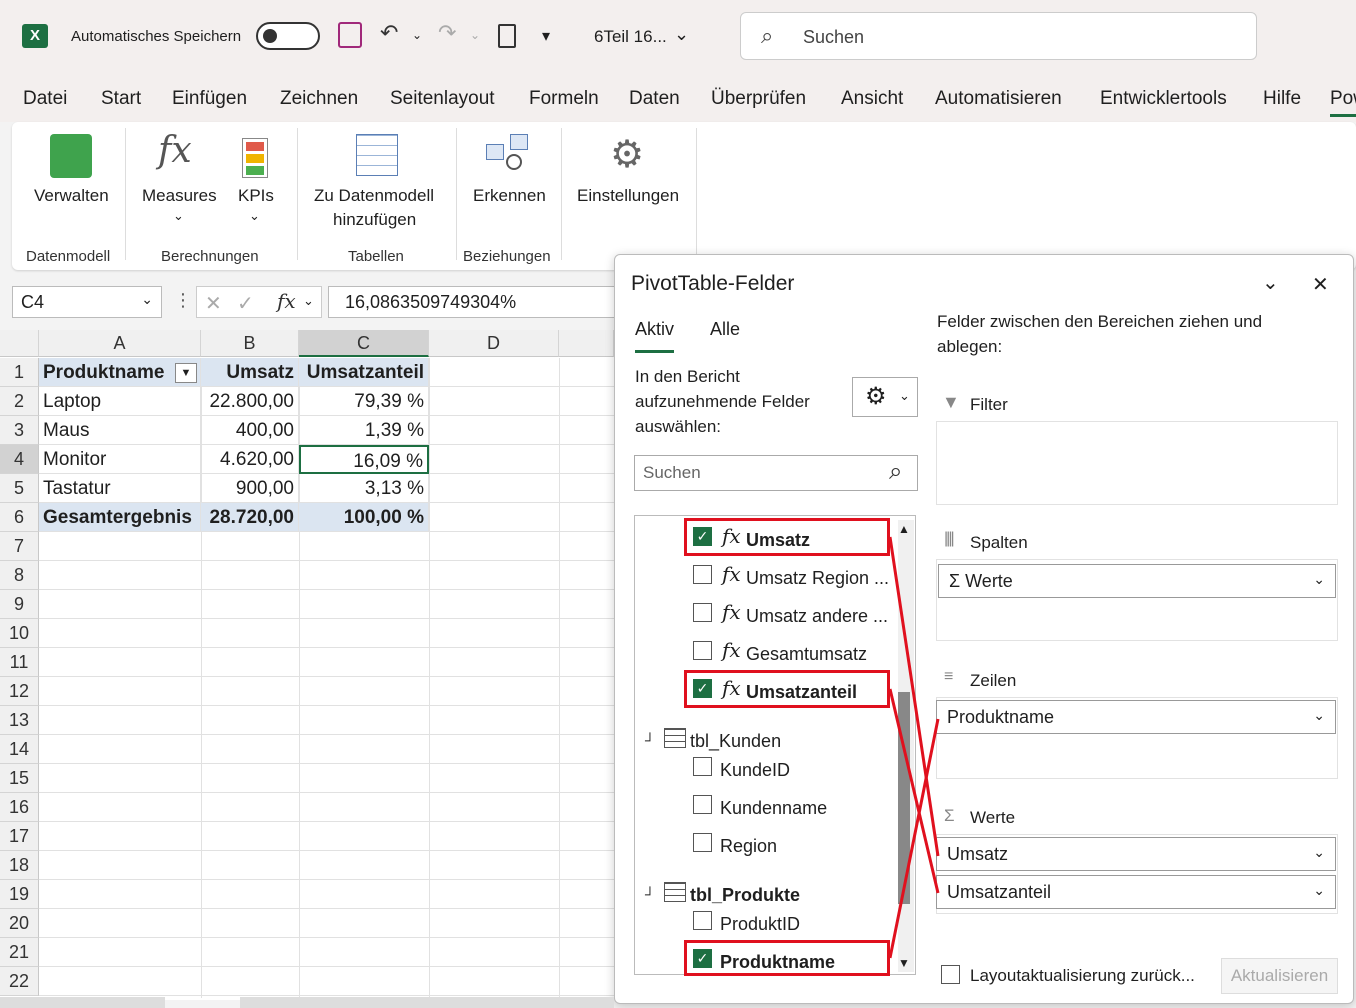 The width and height of the screenshot is (1356, 1008). I want to click on line-umsatz, so click(914, 696).